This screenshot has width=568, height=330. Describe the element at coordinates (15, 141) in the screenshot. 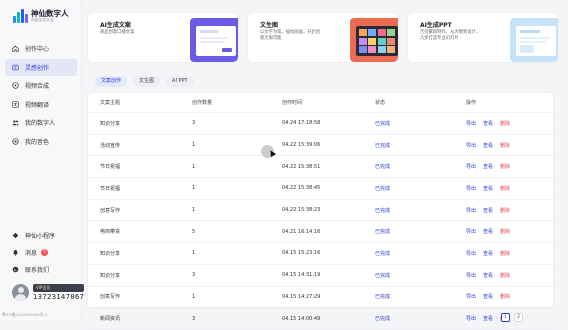

I see `voice-icon` at that location.